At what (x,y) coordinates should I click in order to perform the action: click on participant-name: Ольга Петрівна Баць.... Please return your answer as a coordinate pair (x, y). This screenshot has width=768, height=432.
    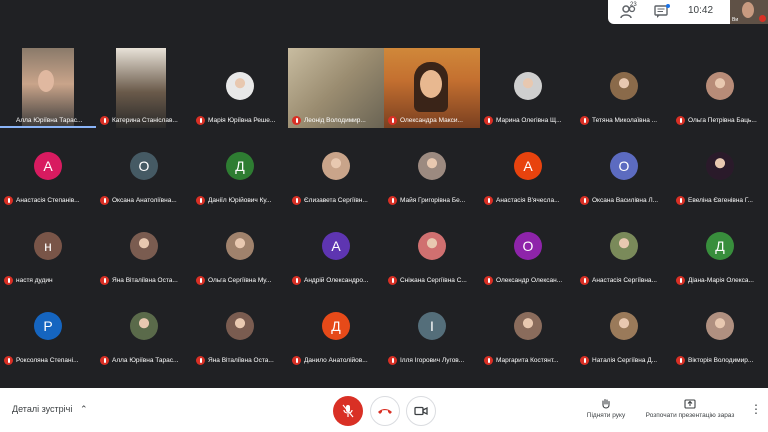
    Looking at the image, I should click on (722, 120).